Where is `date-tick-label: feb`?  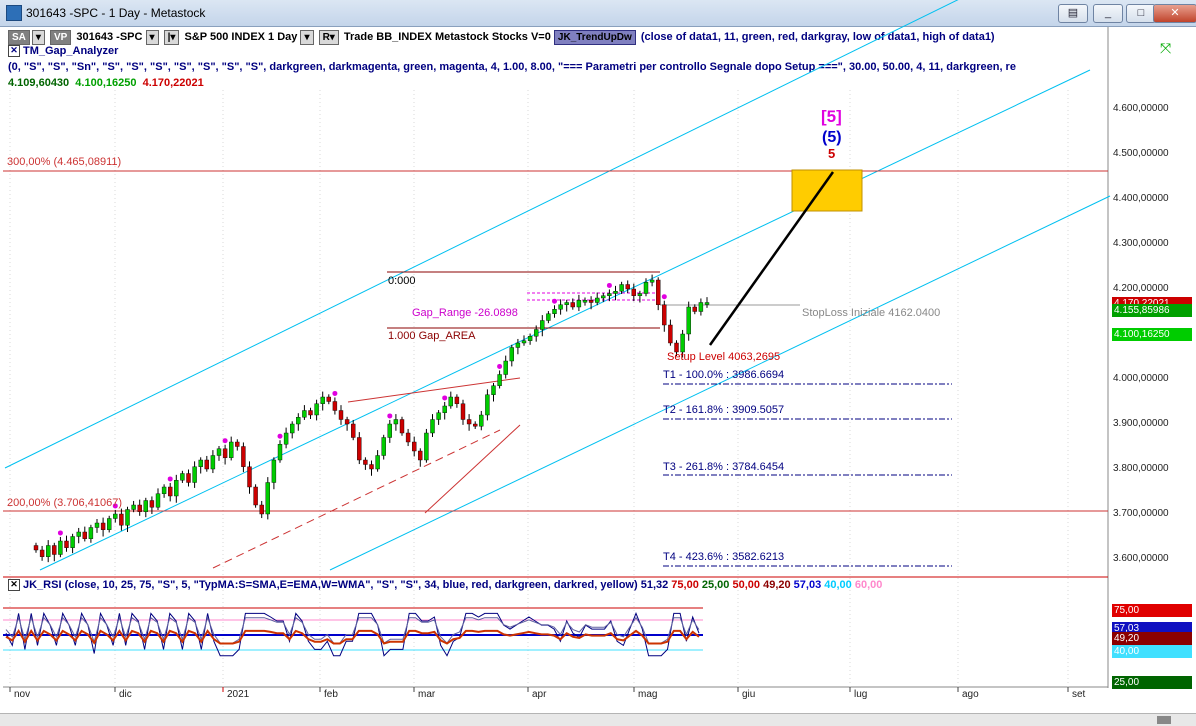
date-tick-label: feb is located at coordinates (331, 694).